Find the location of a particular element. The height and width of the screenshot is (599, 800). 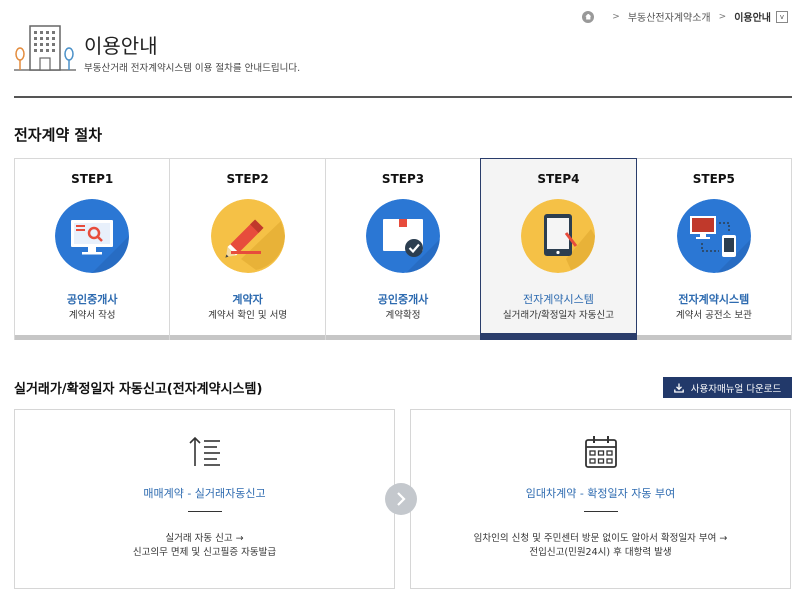

step-number: STEP4 is located at coordinates (558, 179).